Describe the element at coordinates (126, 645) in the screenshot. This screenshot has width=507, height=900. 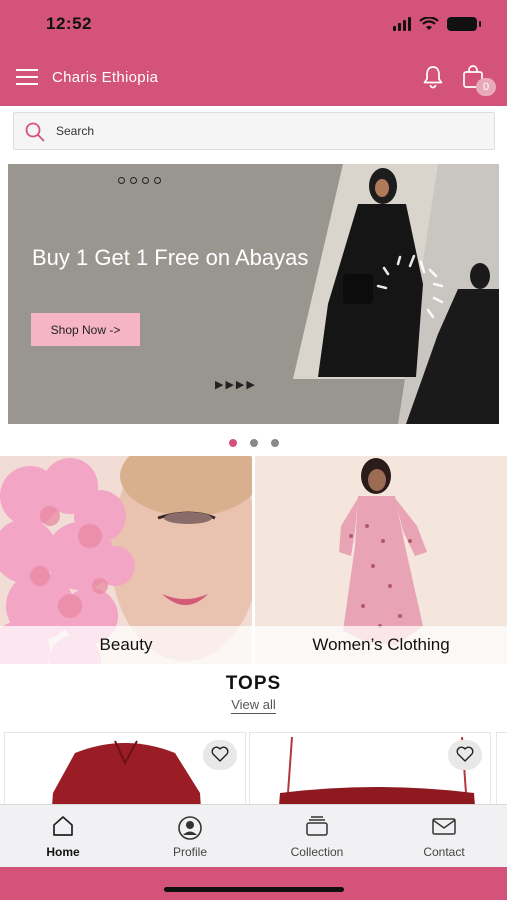
I see `category-label-beauty: Beauty` at that location.